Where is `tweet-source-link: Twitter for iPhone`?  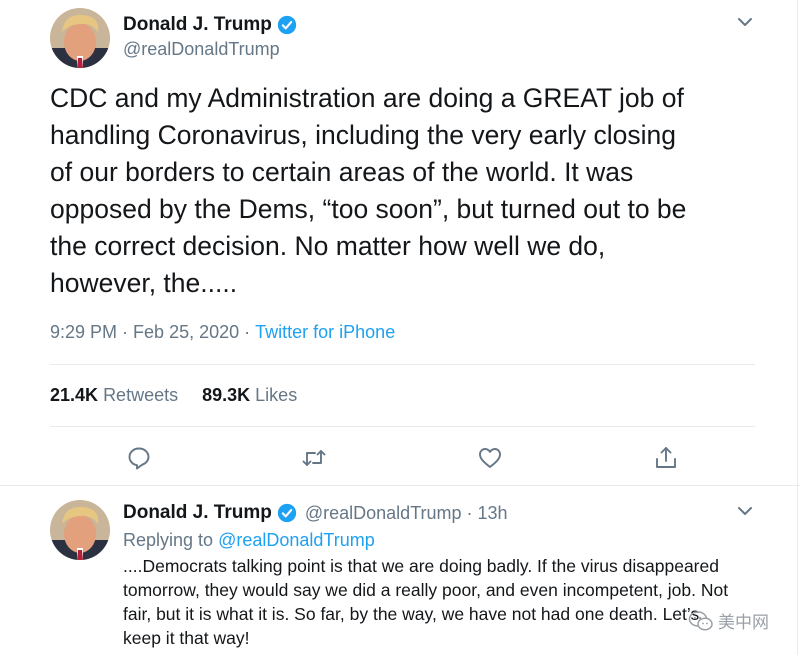
tweet-source-link: Twitter for iPhone is located at coordinates (325, 332).